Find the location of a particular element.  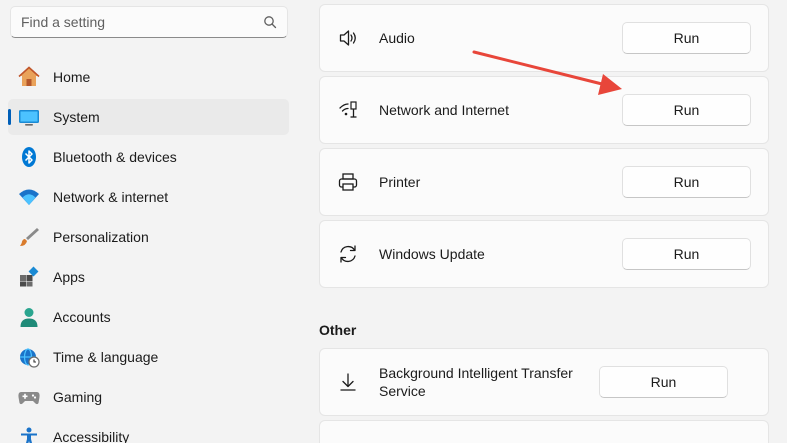

sidebar-item-network: Network & internet is located at coordinates (148, 197).